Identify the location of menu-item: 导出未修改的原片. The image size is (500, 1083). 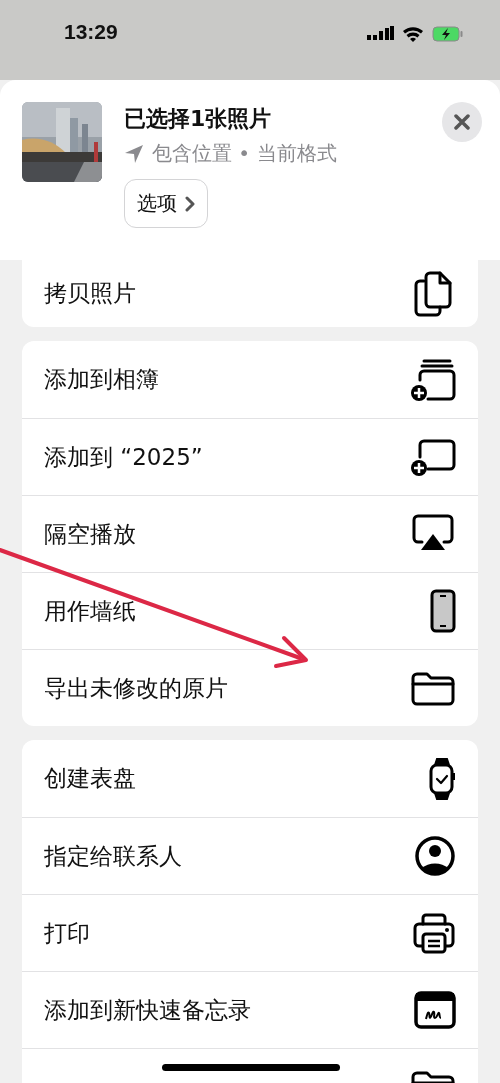
(250, 687).